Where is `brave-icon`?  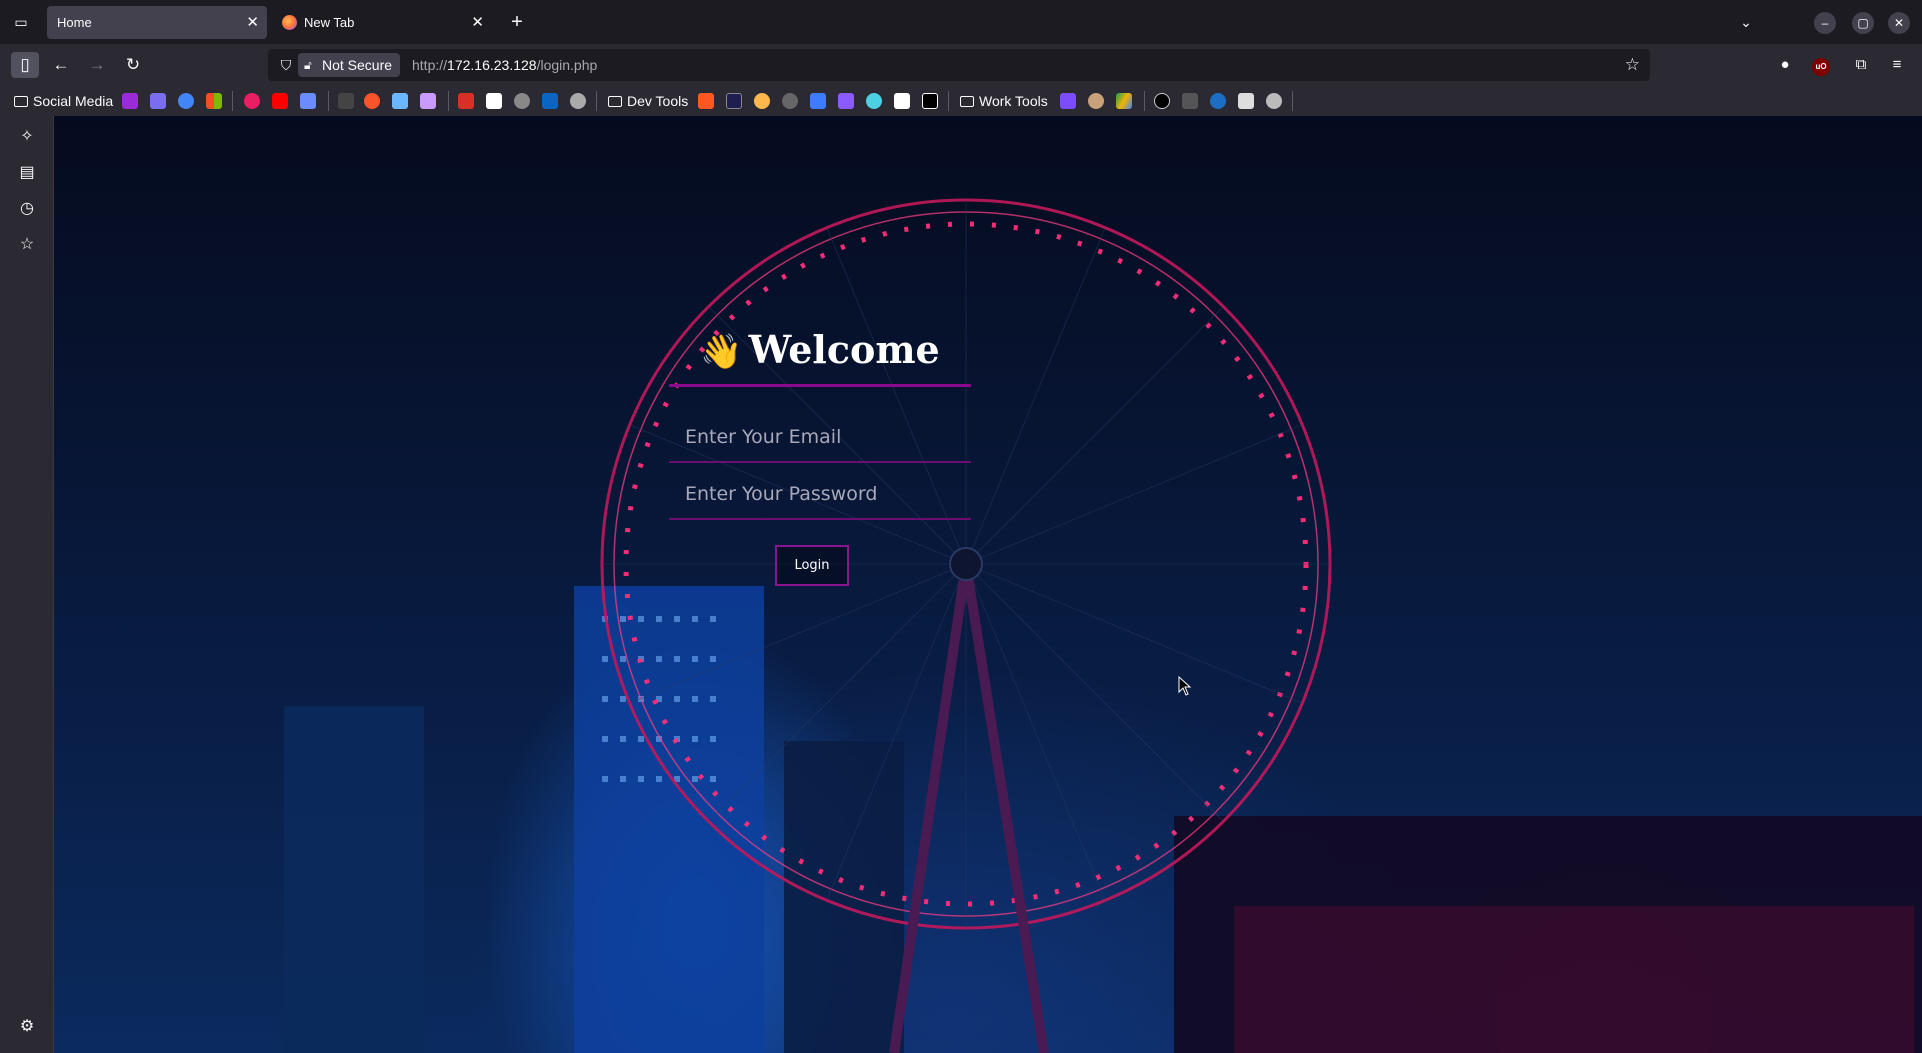
brave-icon is located at coordinates (372, 101).